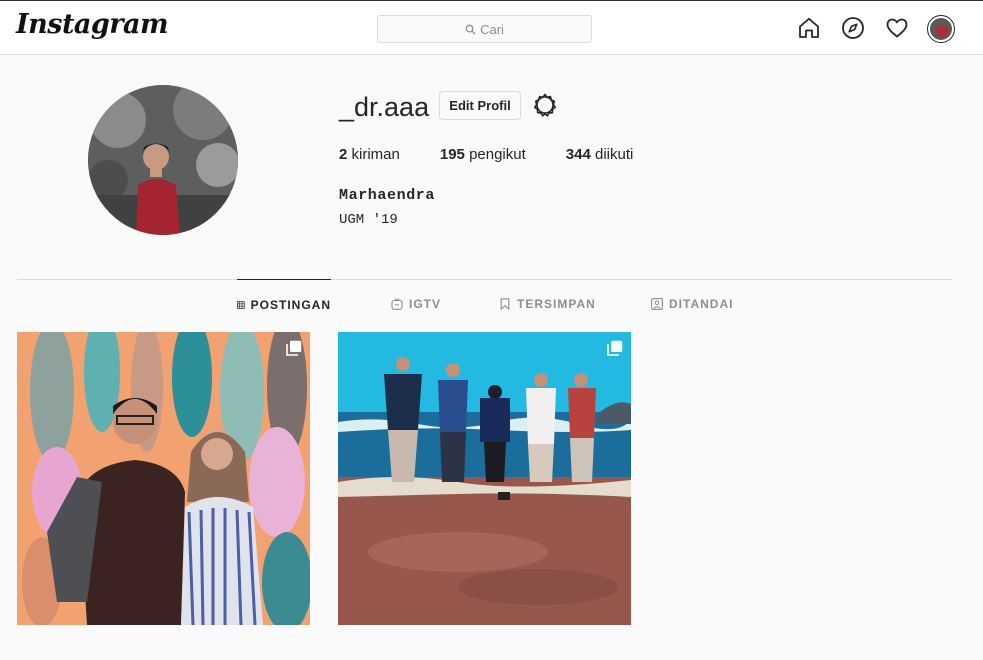 The height and width of the screenshot is (660, 983). What do you see at coordinates (241, 304) in the screenshot?
I see `grid-icon` at bounding box center [241, 304].